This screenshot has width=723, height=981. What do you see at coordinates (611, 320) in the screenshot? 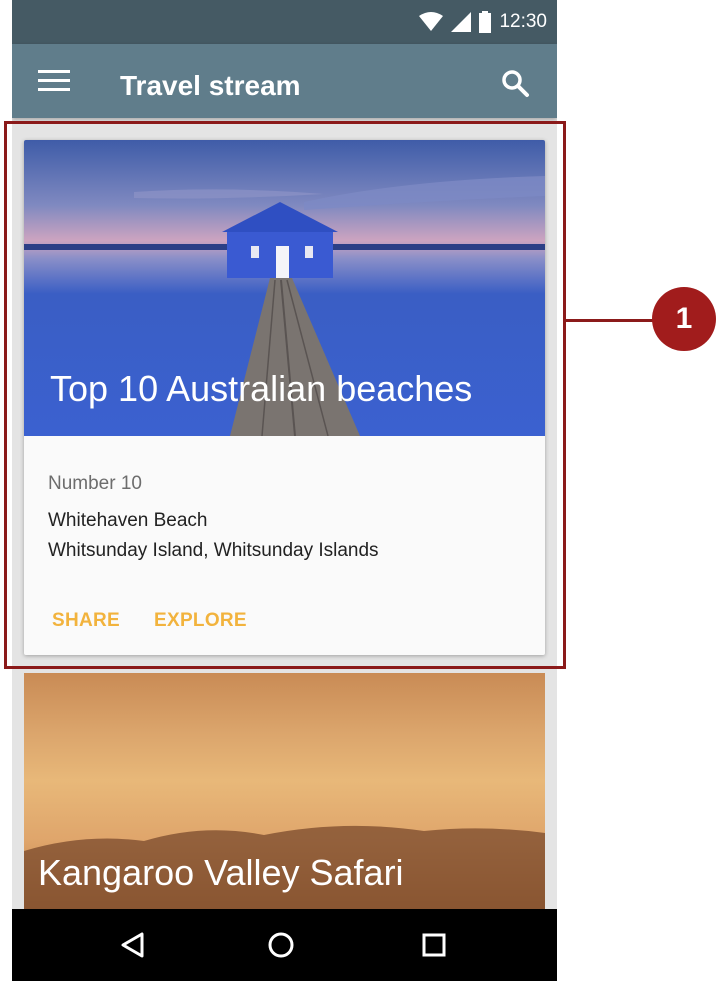
I see `callout-leader-line` at bounding box center [611, 320].